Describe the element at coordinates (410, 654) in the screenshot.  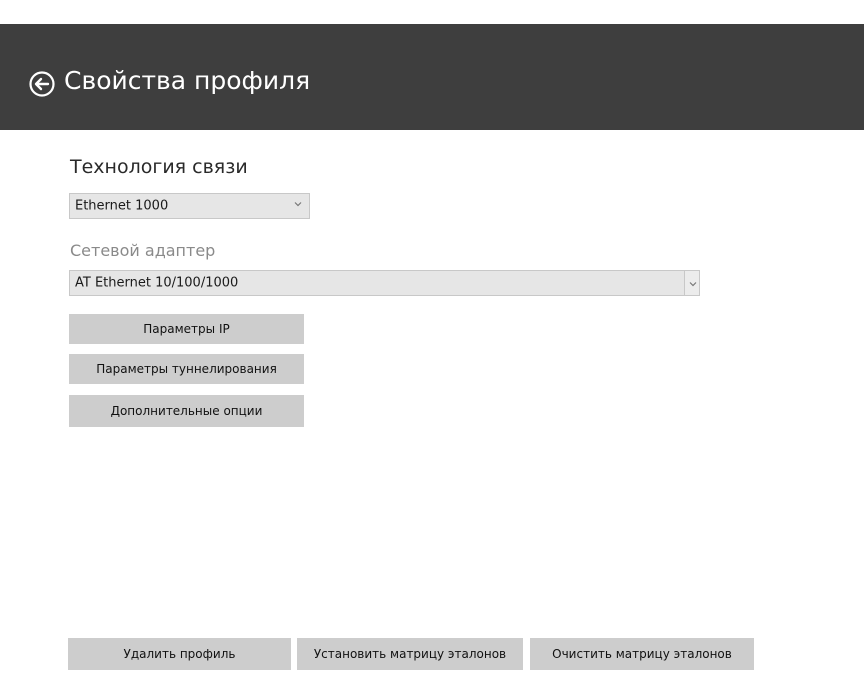
I see `set-reference-matrix-button: Установить матрицу эталонов` at that location.